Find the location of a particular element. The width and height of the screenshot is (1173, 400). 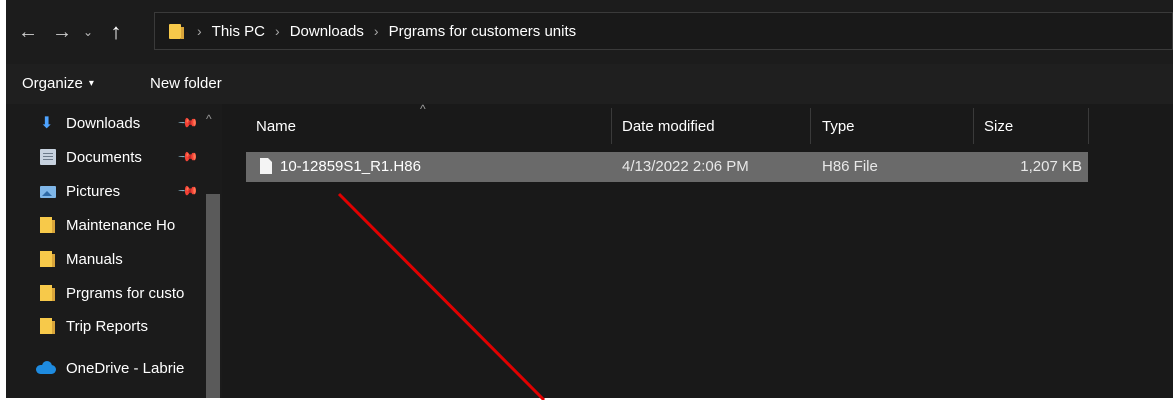

breadcrumb-this-pc: This PC is located at coordinates (238, 31).